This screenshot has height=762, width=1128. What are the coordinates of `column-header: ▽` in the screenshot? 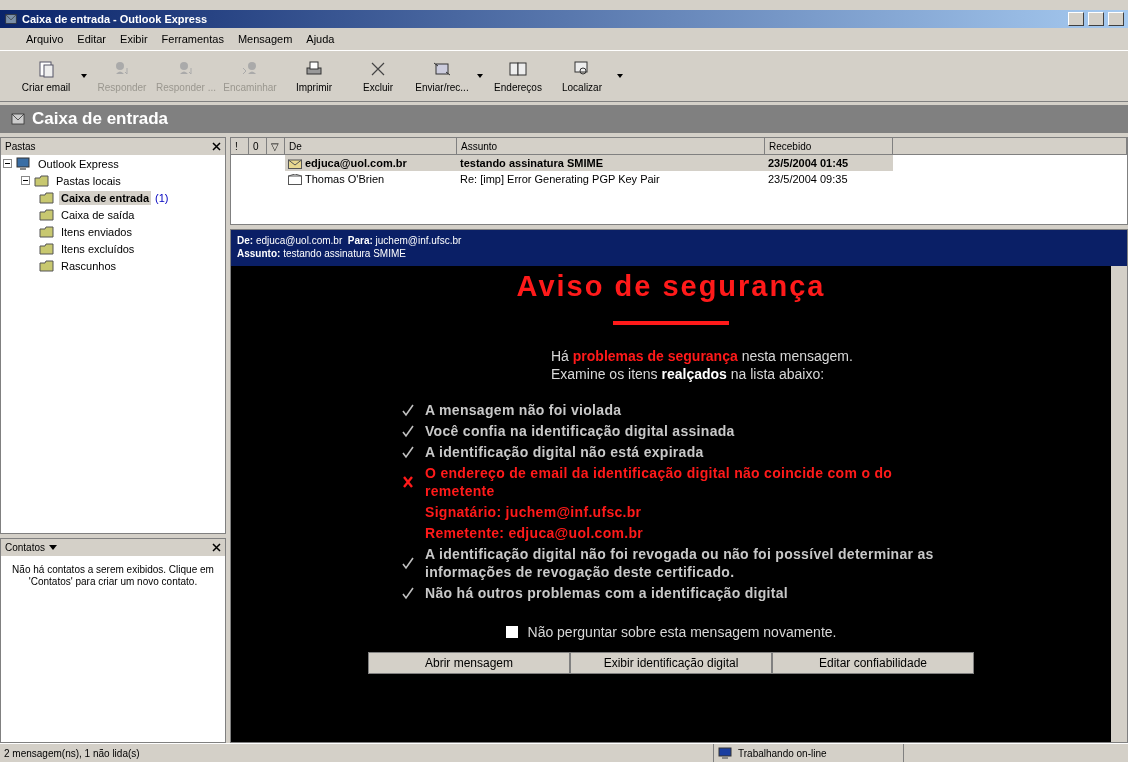 It's located at (276, 146).